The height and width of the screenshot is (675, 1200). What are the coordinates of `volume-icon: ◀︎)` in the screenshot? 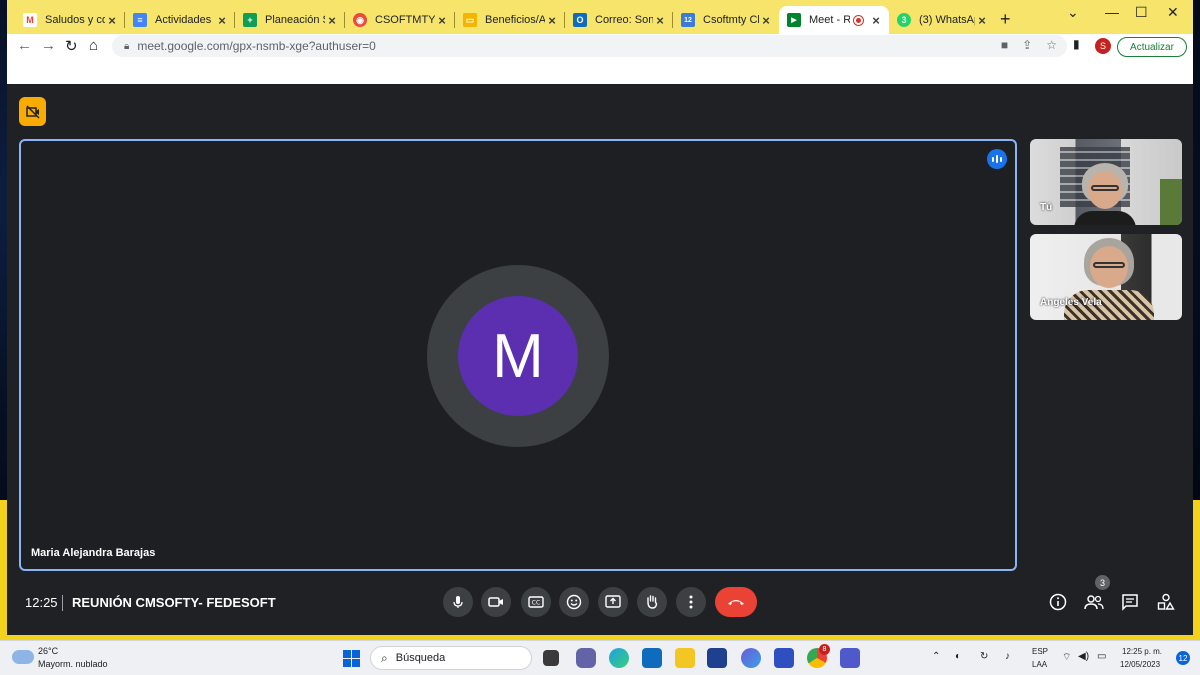 It's located at (1083, 656).